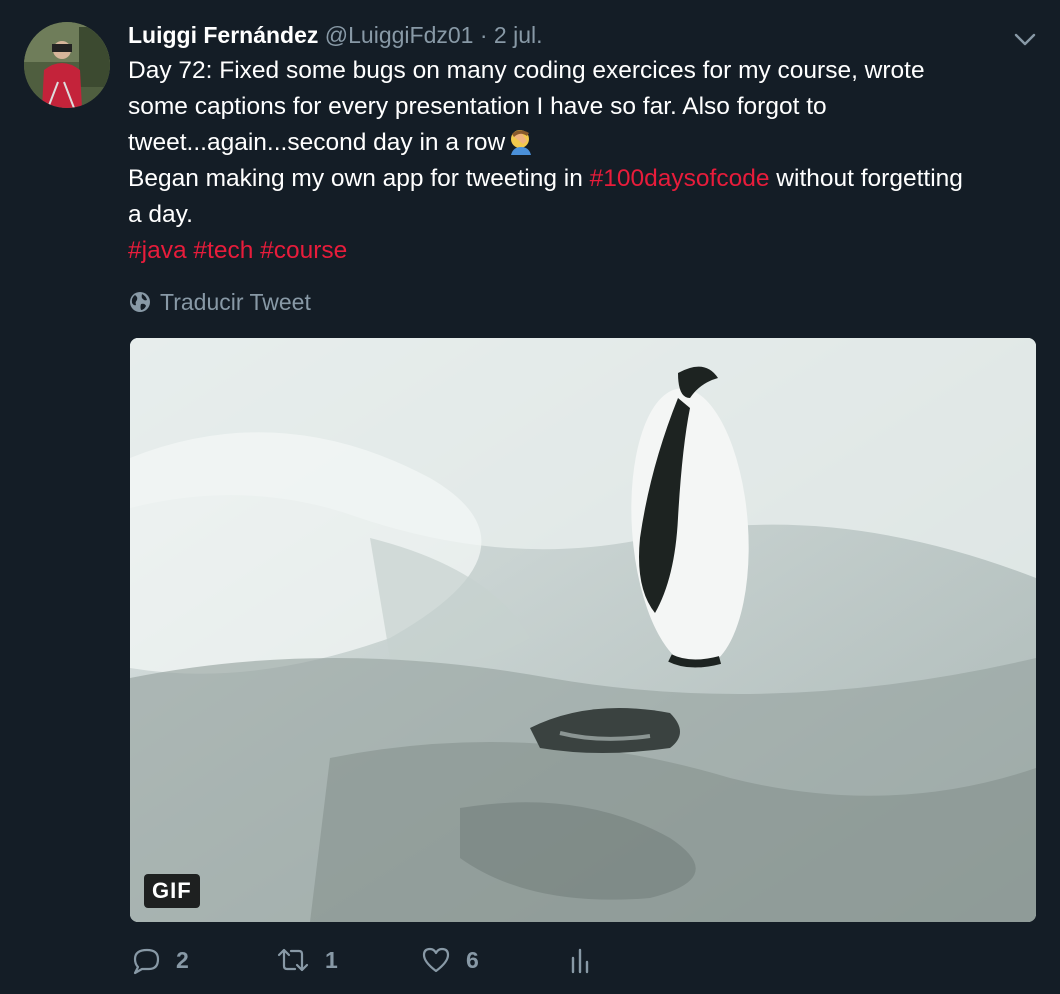 Image resolution: width=1060 pixels, height=994 pixels. Describe the element at coordinates (359, 178) in the screenshot. I see `tweet-text-line-4-start: Began making my own app for tweeting in` at that location.